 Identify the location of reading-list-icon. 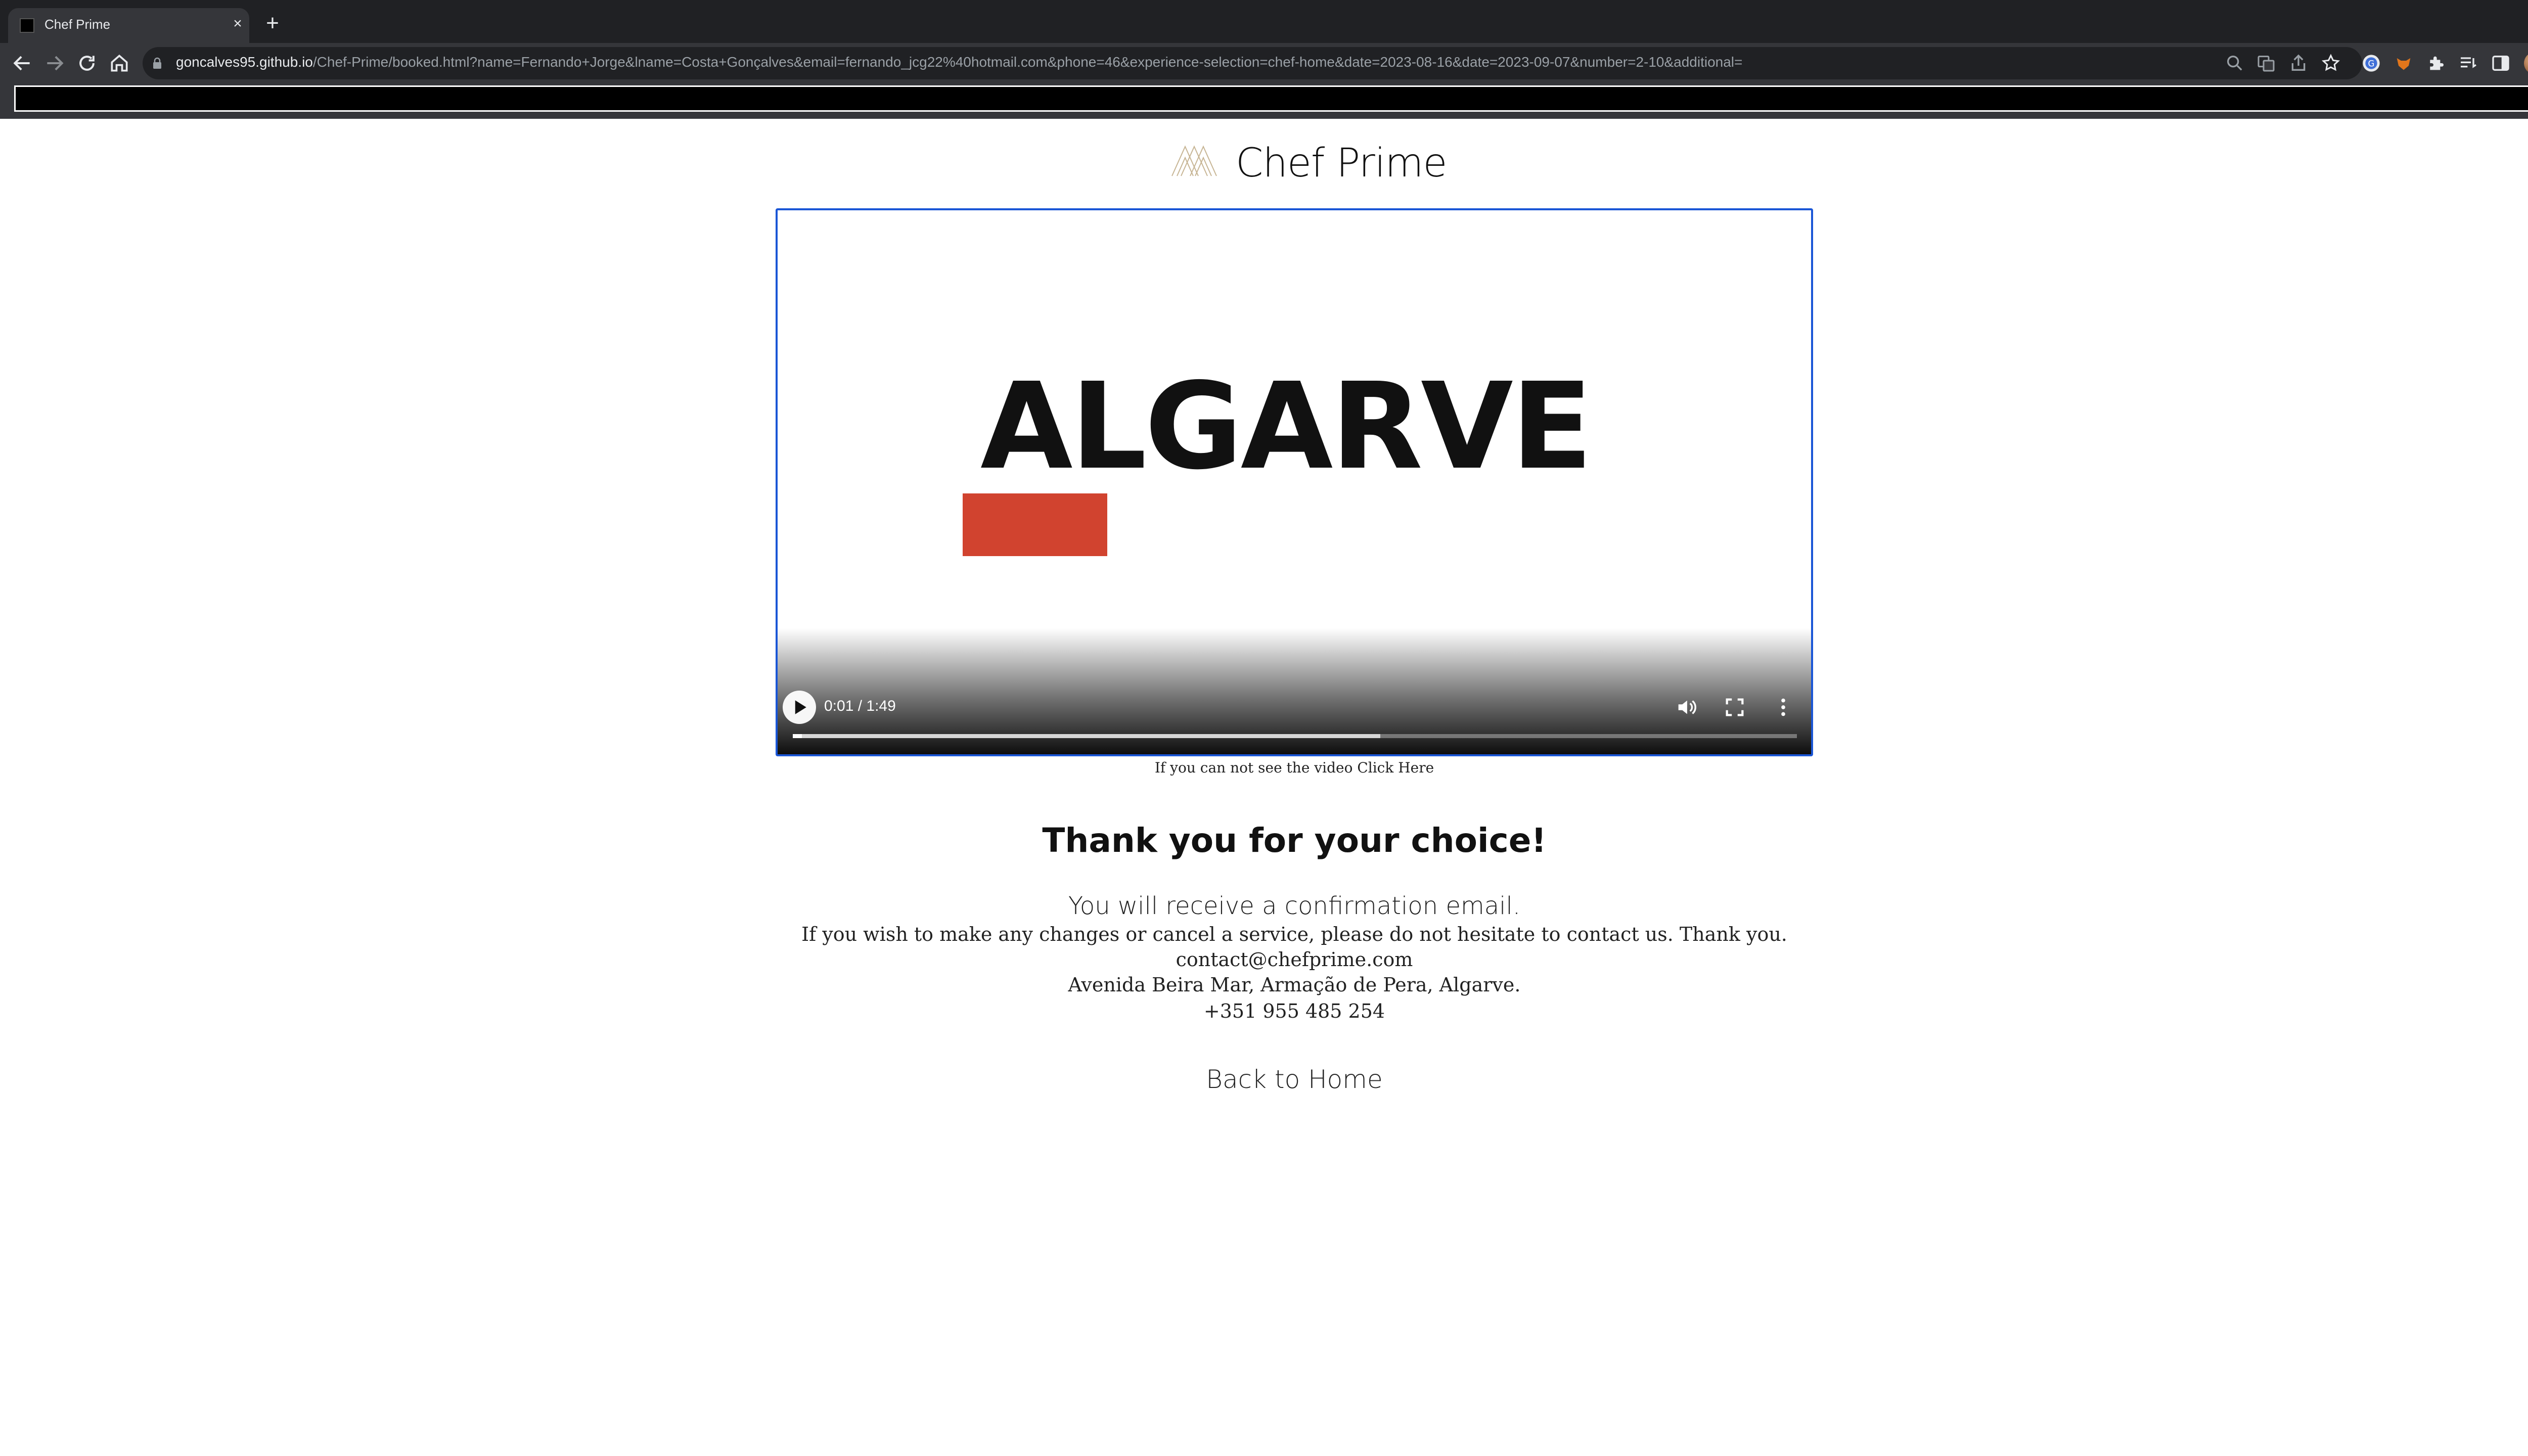
(2468, 63).